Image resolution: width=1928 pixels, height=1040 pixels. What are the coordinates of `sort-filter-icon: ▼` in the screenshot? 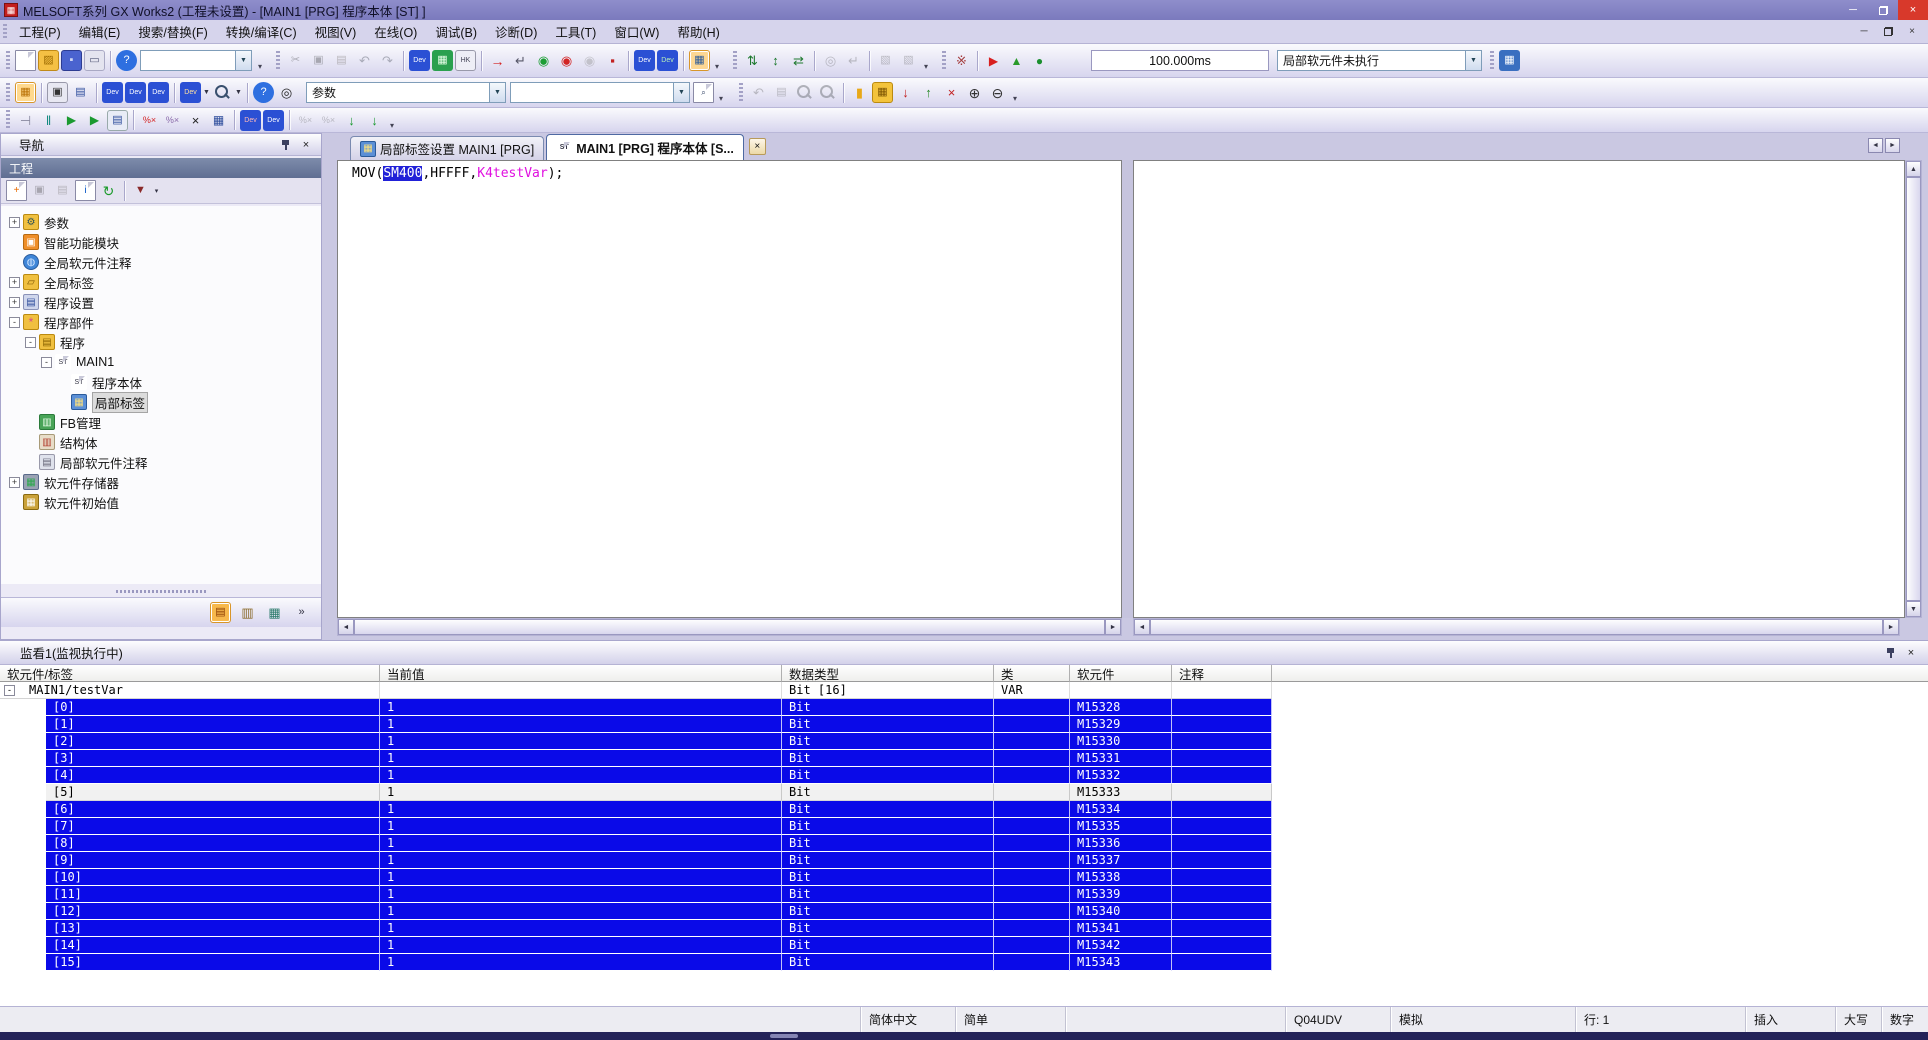 It's located at (140, 190).